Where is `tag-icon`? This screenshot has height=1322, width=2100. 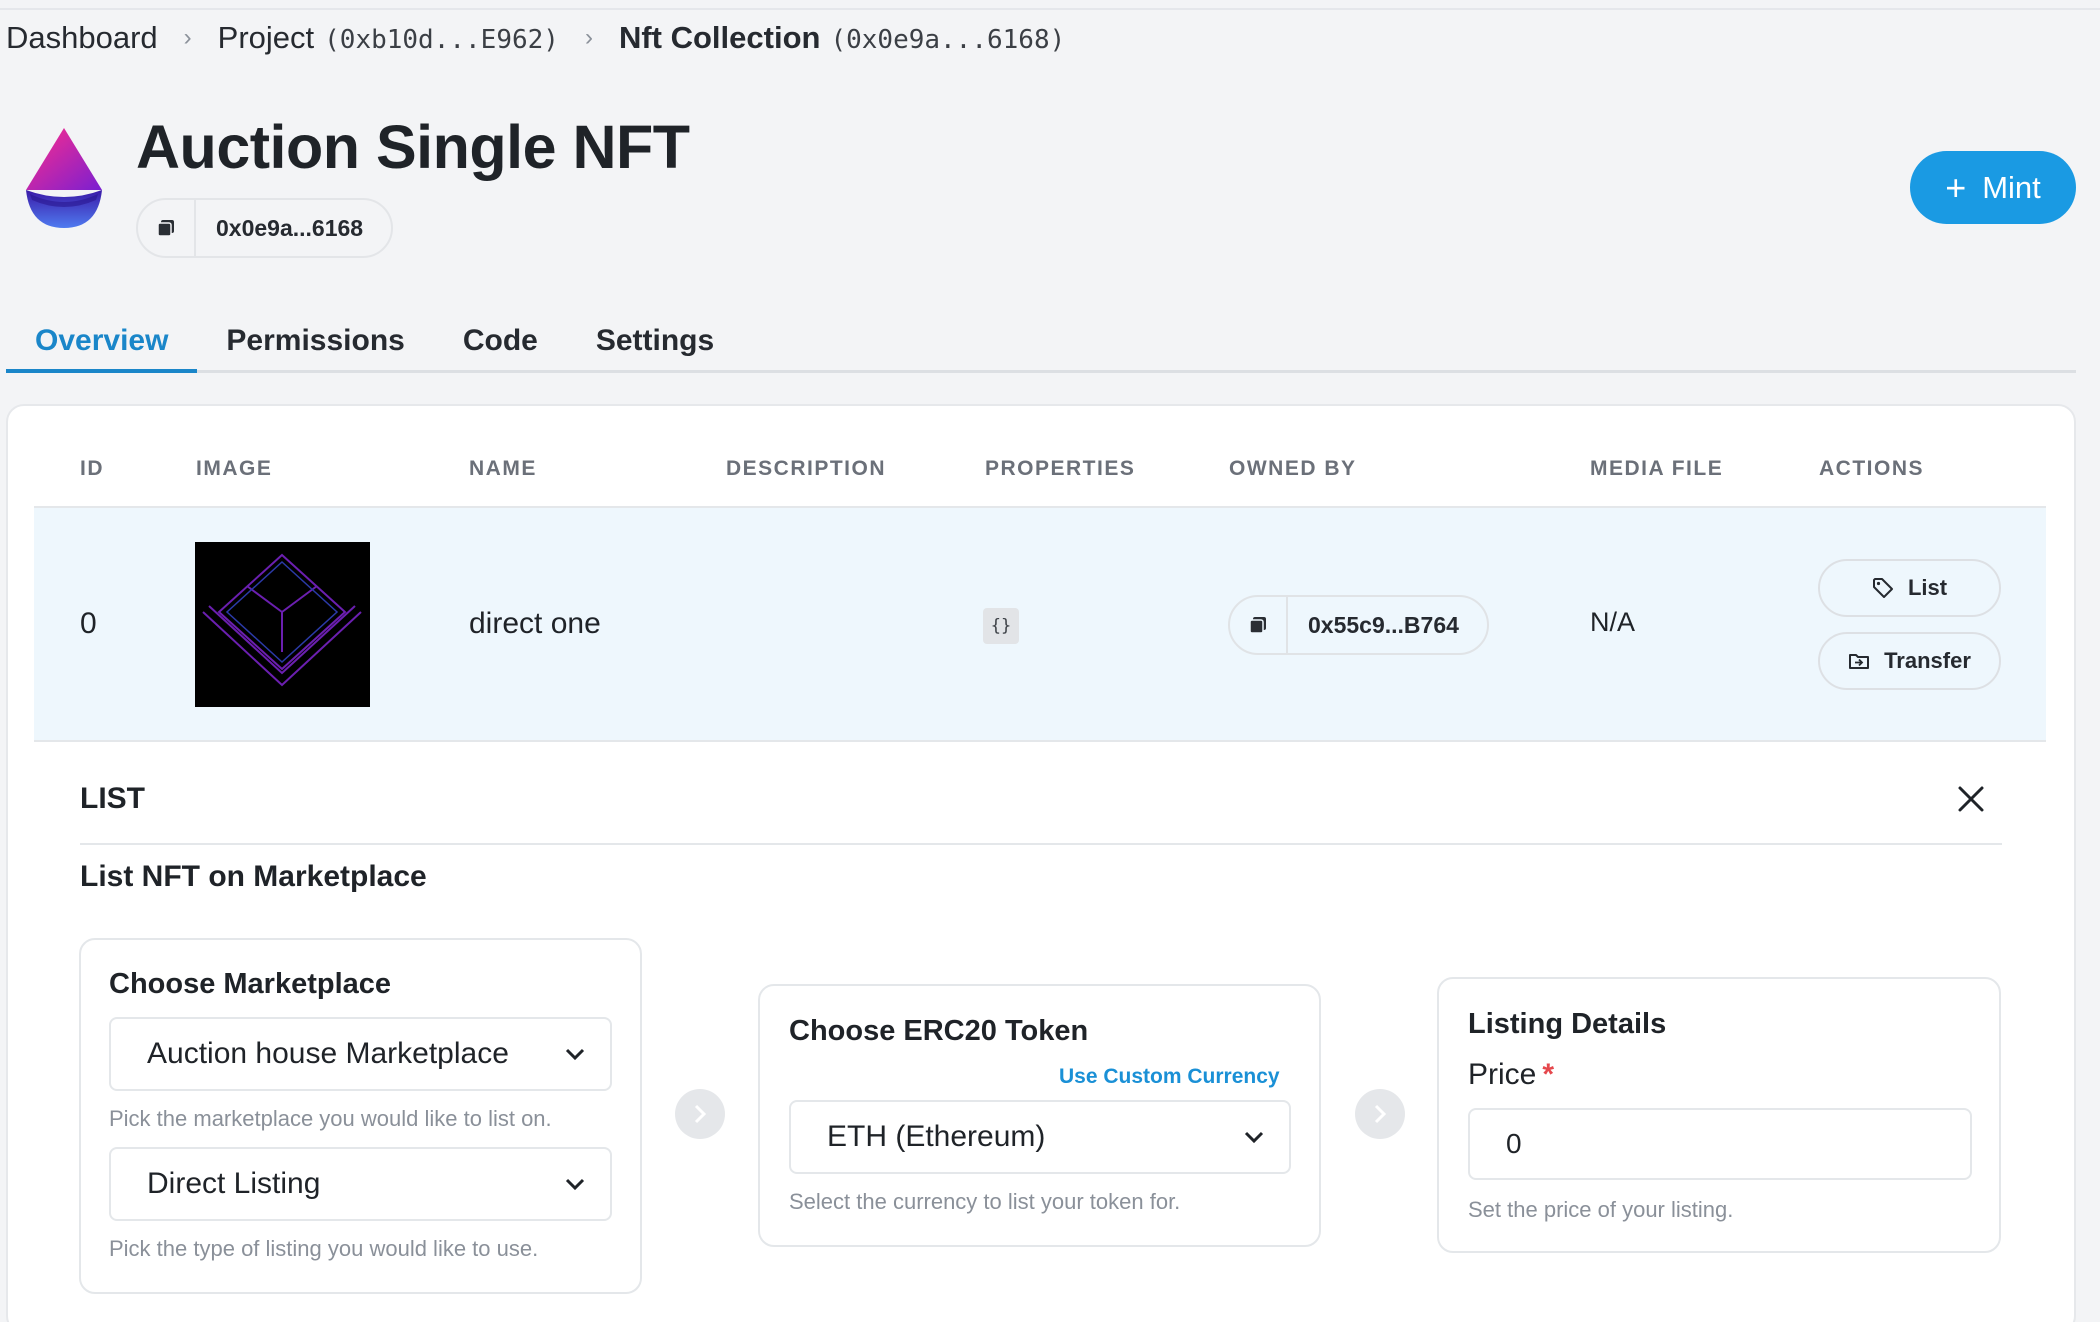 tag-icon is located at coordinates (1882, 588).